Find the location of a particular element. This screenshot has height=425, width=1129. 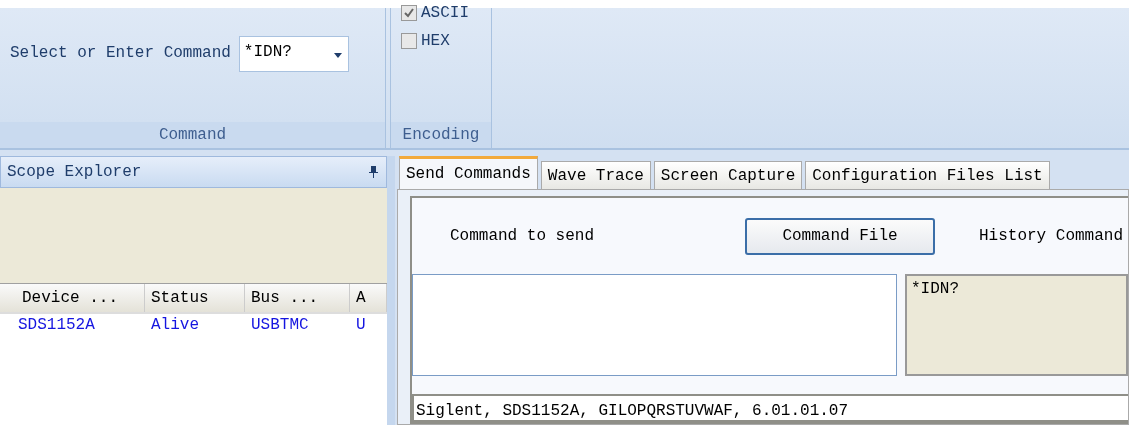

table-cell-text: USBTMC is located at coordinates (280, 324).